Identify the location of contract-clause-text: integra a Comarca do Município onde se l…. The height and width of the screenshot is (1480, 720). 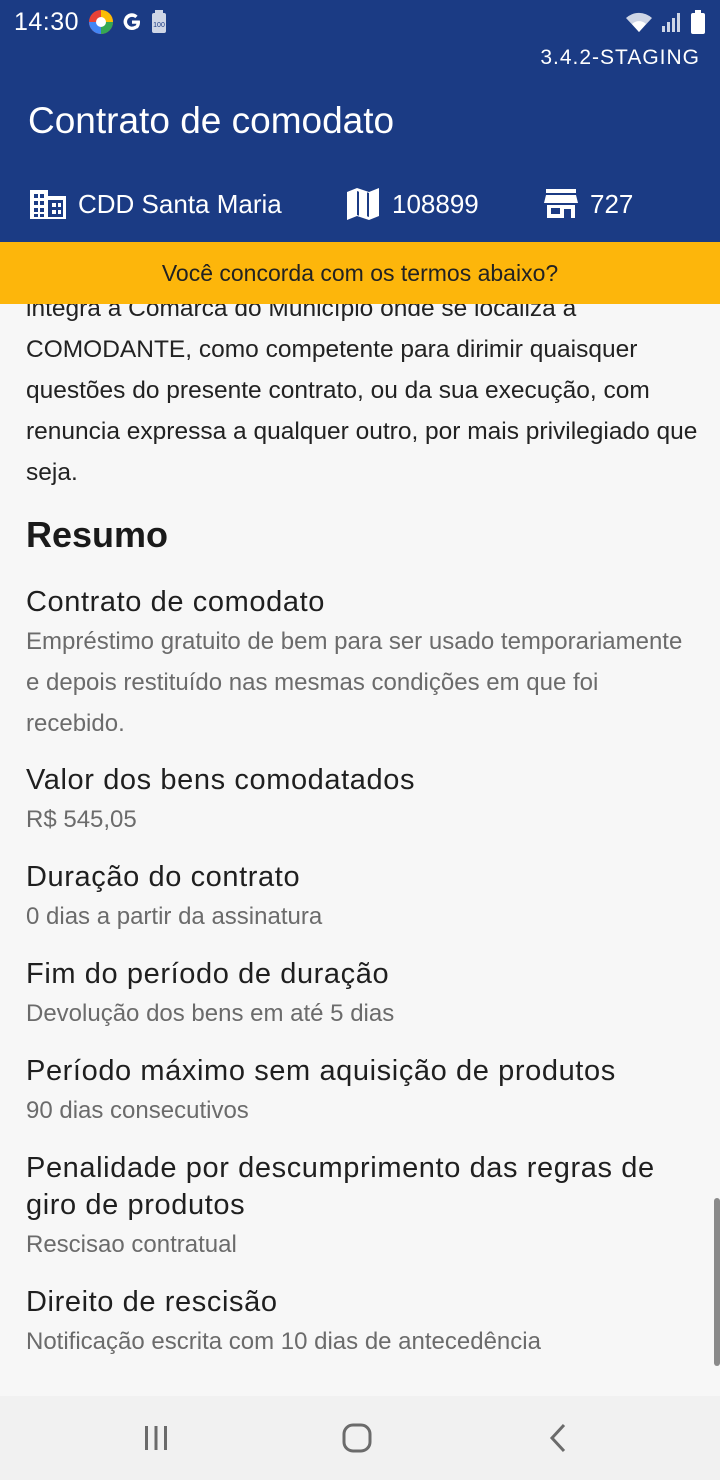
(362, 395).